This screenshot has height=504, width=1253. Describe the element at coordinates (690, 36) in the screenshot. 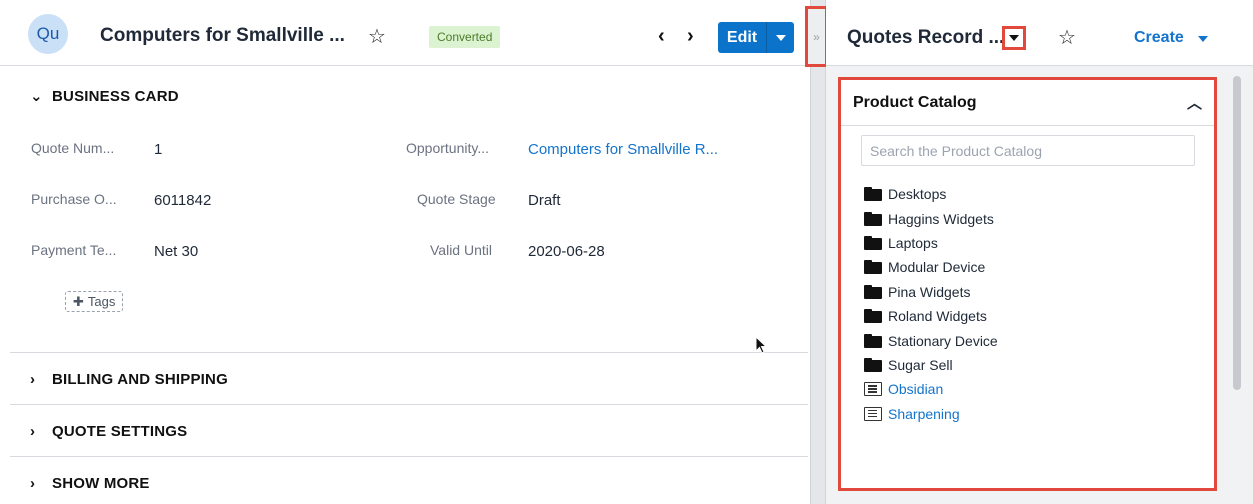

I see `next-record-icon: ›` at that location.